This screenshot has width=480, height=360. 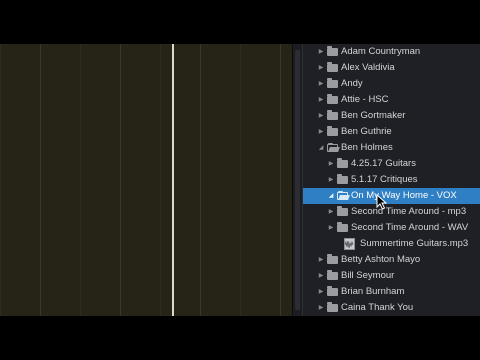 I want to click on item-label: Summertime Guitars.mp3, so click(x=414, y=243).